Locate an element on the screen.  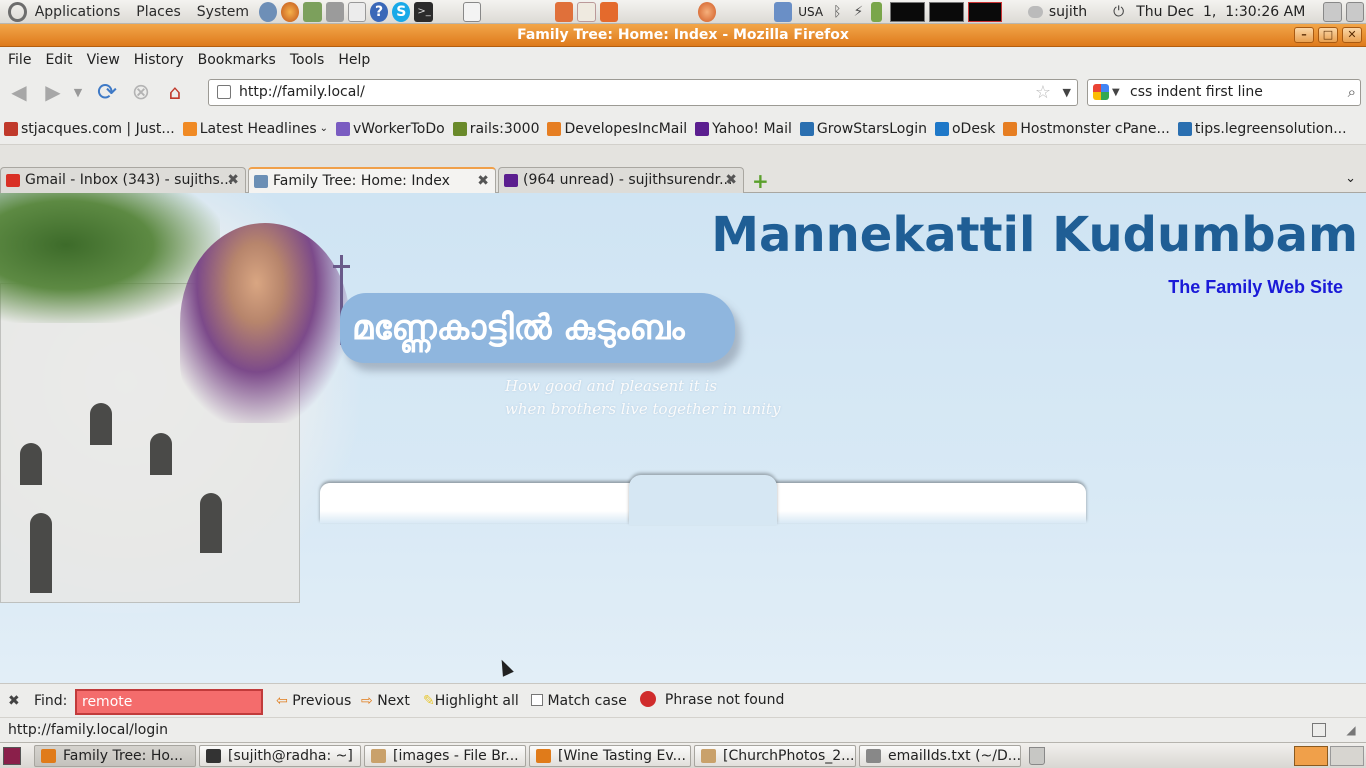
church-arch is located at coordinates (31, 464).